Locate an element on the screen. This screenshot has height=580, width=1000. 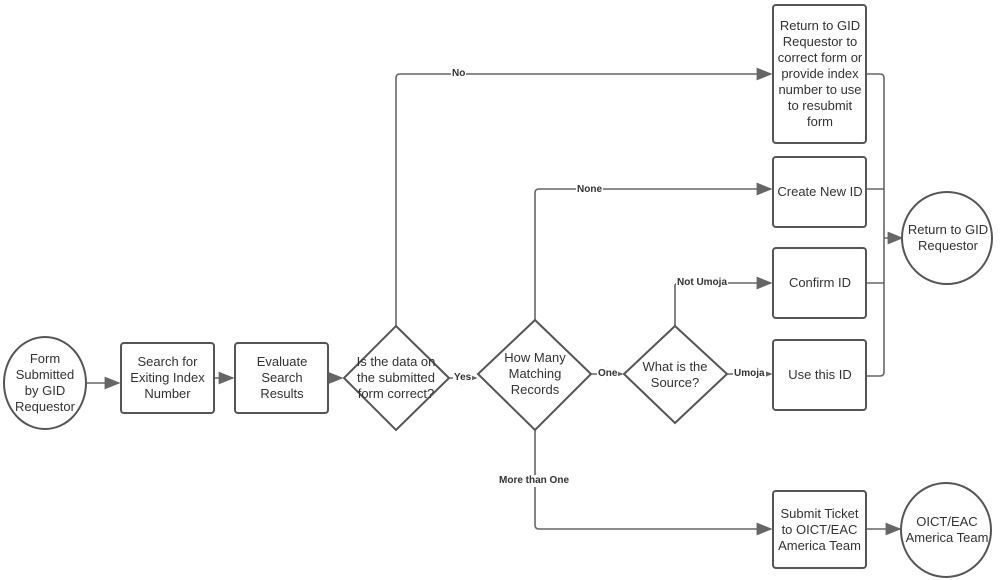
edge-more-than-one is located at coordinates (653, 483).